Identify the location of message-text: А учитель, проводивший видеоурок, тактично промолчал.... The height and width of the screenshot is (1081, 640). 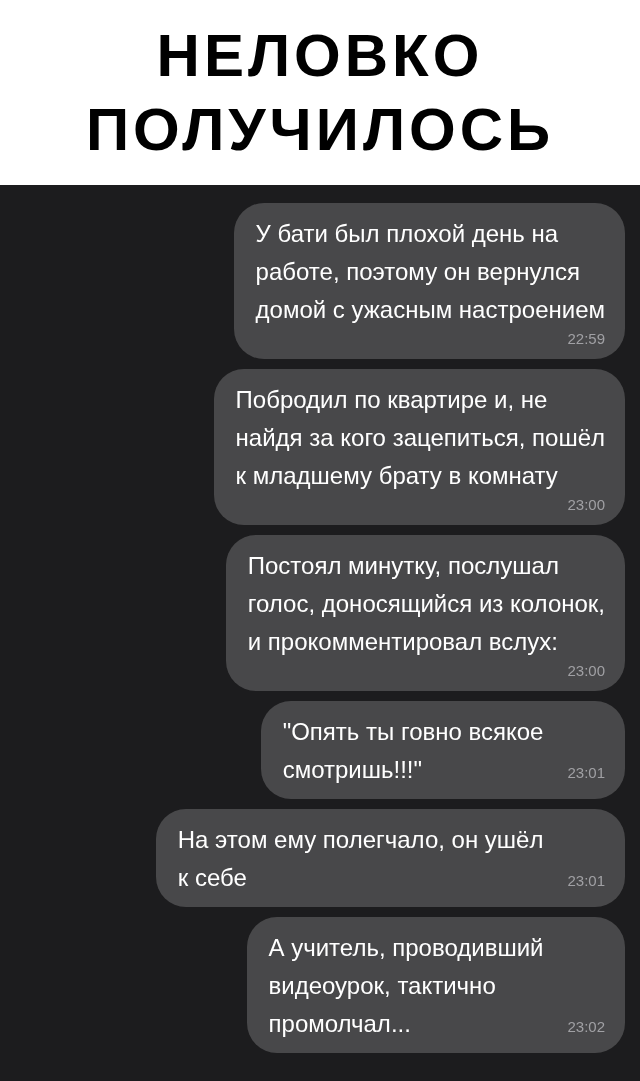
(406, 986).